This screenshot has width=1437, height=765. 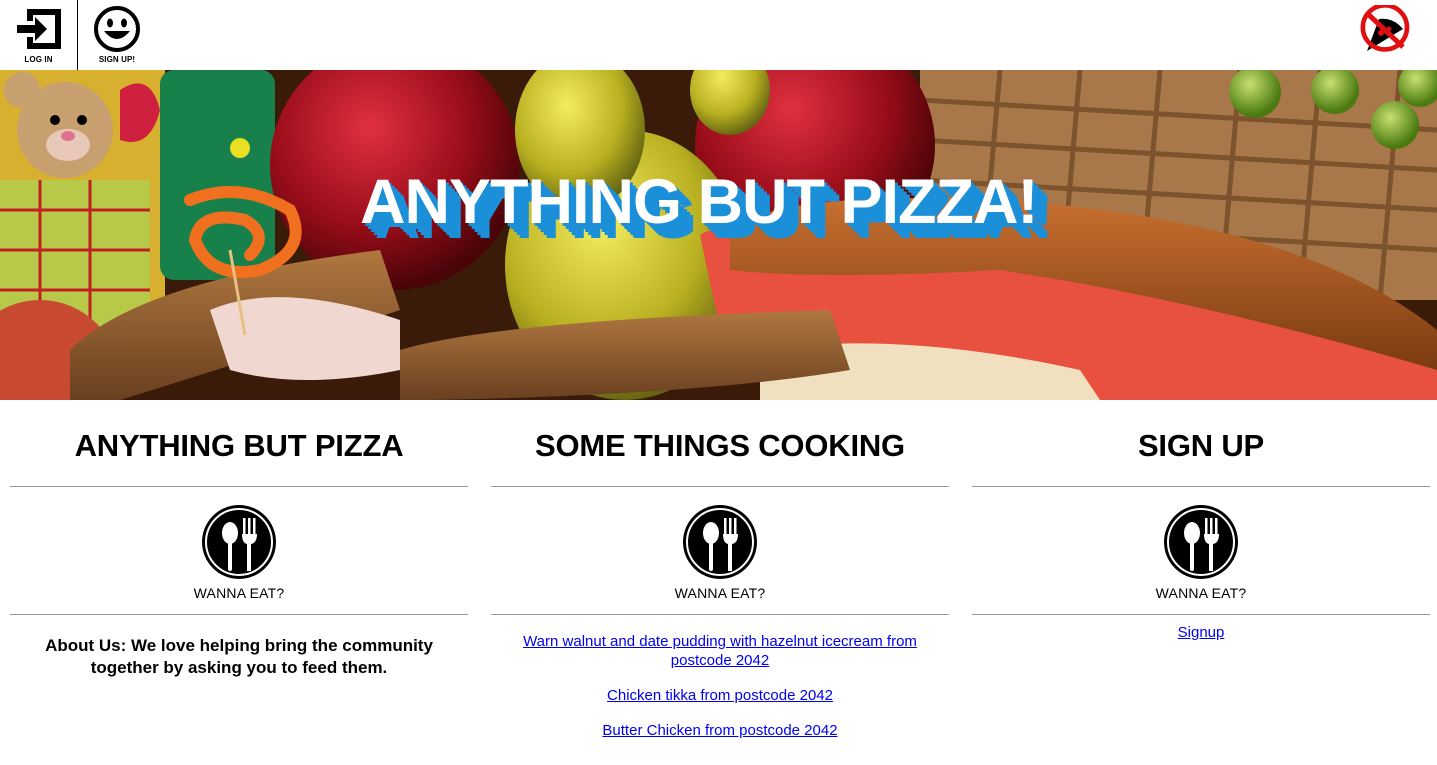 What do you see at coordinates (1201, 632) in the screenshot?
I see `signup-link: Signup` at bounding box center [1201, 632].